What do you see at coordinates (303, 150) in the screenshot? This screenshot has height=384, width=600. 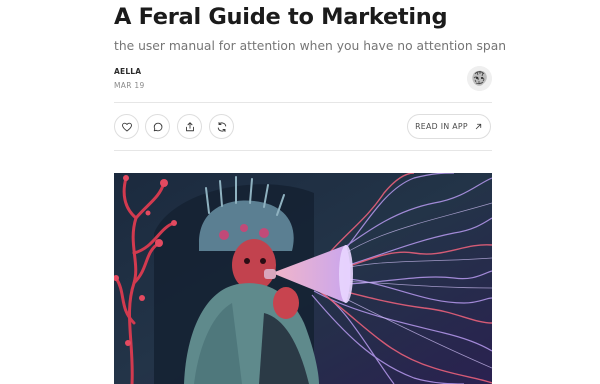 I see `bottom-divider` at bounding box center [303, 150].